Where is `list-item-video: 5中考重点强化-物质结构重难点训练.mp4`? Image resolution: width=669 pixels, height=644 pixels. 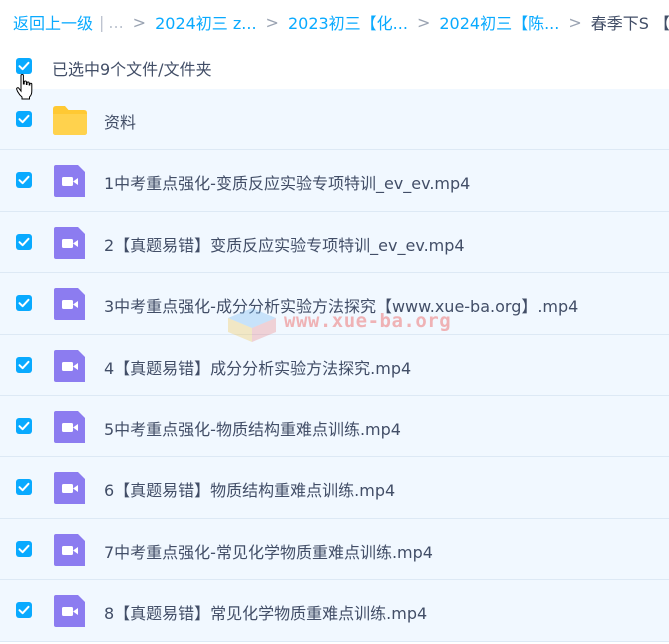 list-item-video: 5中考重点强化-物质结构重难点训练.mp4 is located at coordinates (334, 426).